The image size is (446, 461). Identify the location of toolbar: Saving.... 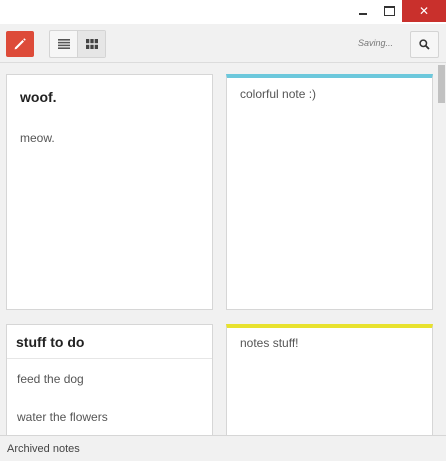
(223, 43).